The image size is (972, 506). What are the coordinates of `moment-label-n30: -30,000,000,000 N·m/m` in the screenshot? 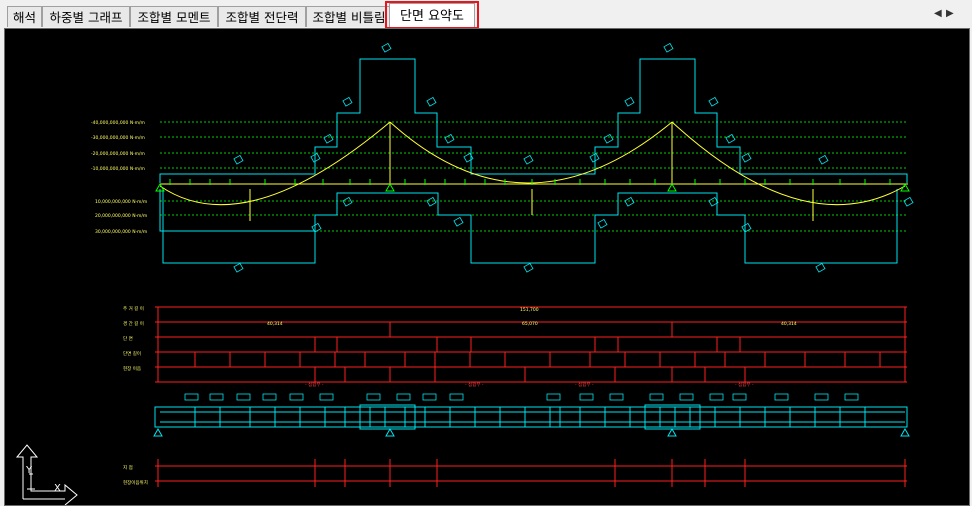 It's located at (118, 138).